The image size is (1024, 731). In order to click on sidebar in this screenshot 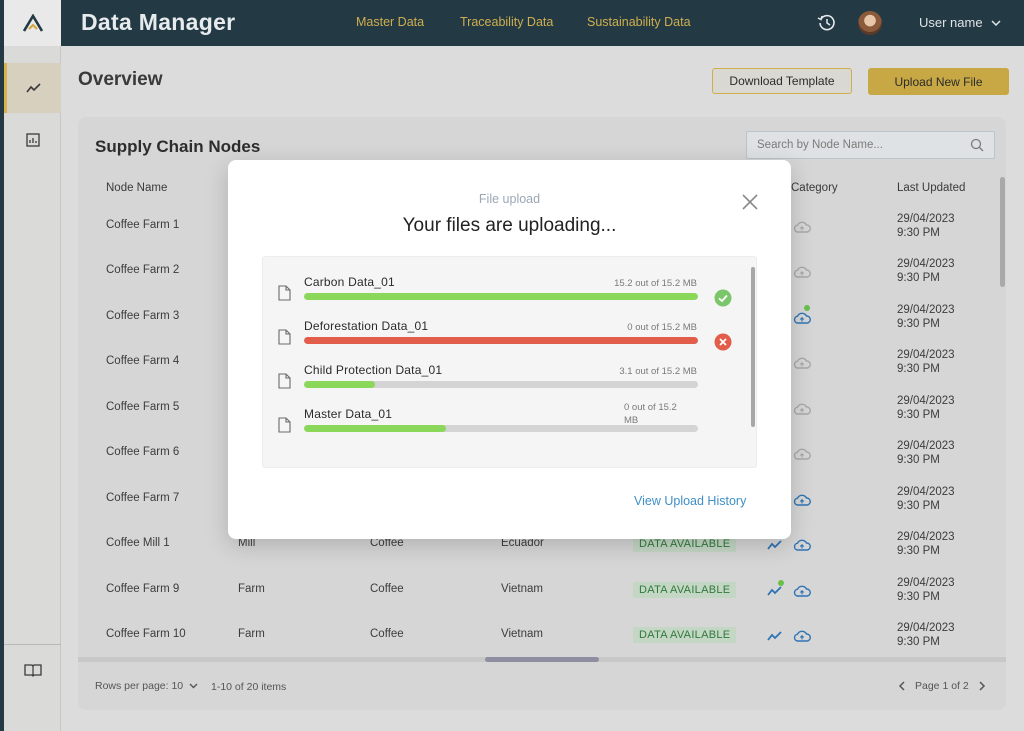, I will do `click(30, 365)`.